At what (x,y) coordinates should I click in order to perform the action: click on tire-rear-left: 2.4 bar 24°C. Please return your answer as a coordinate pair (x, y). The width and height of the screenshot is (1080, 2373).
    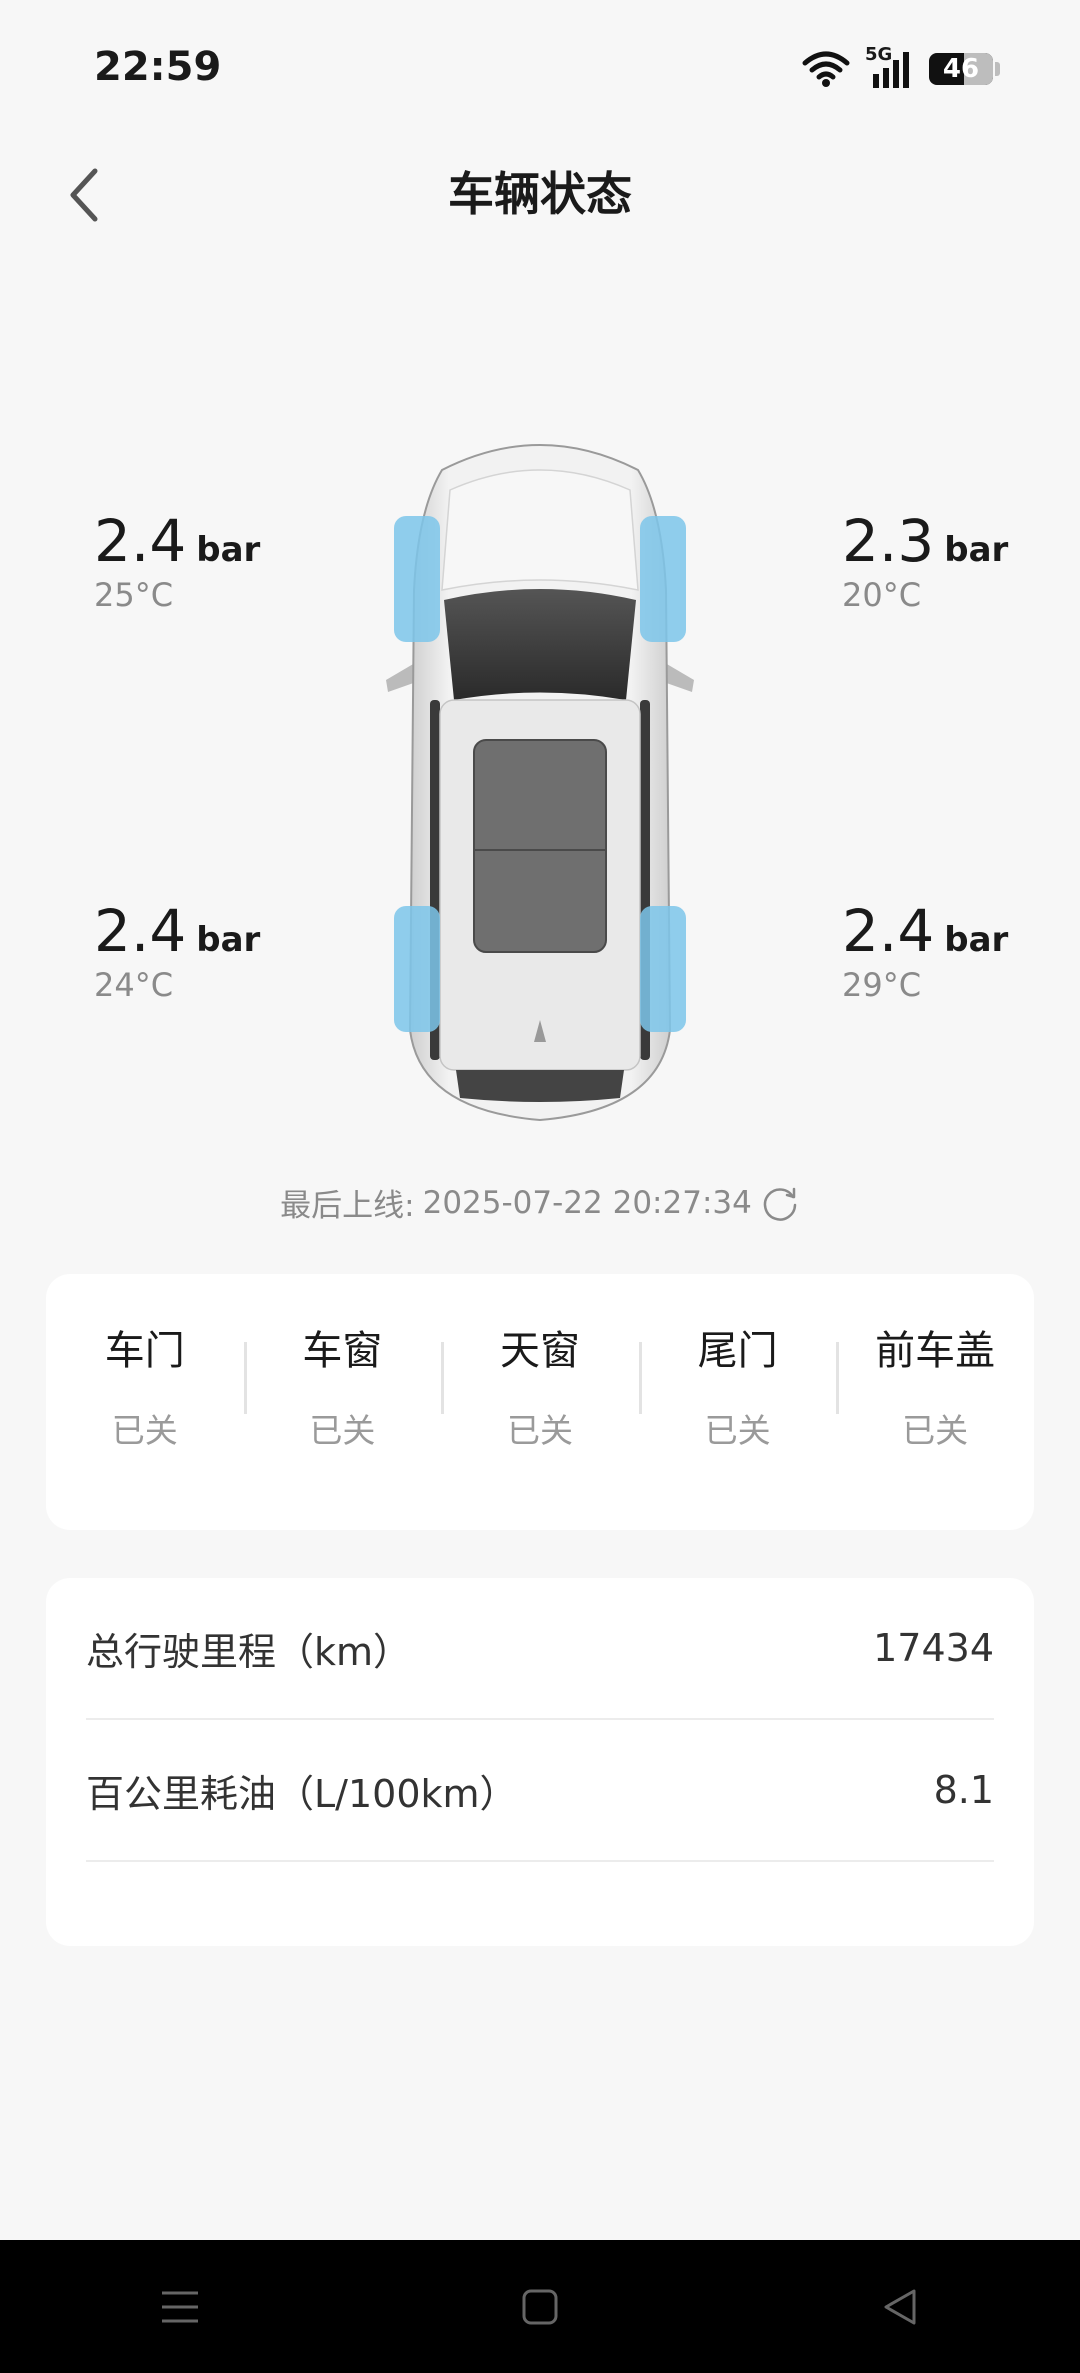
    Looking at the image, I should click on (177, 953).